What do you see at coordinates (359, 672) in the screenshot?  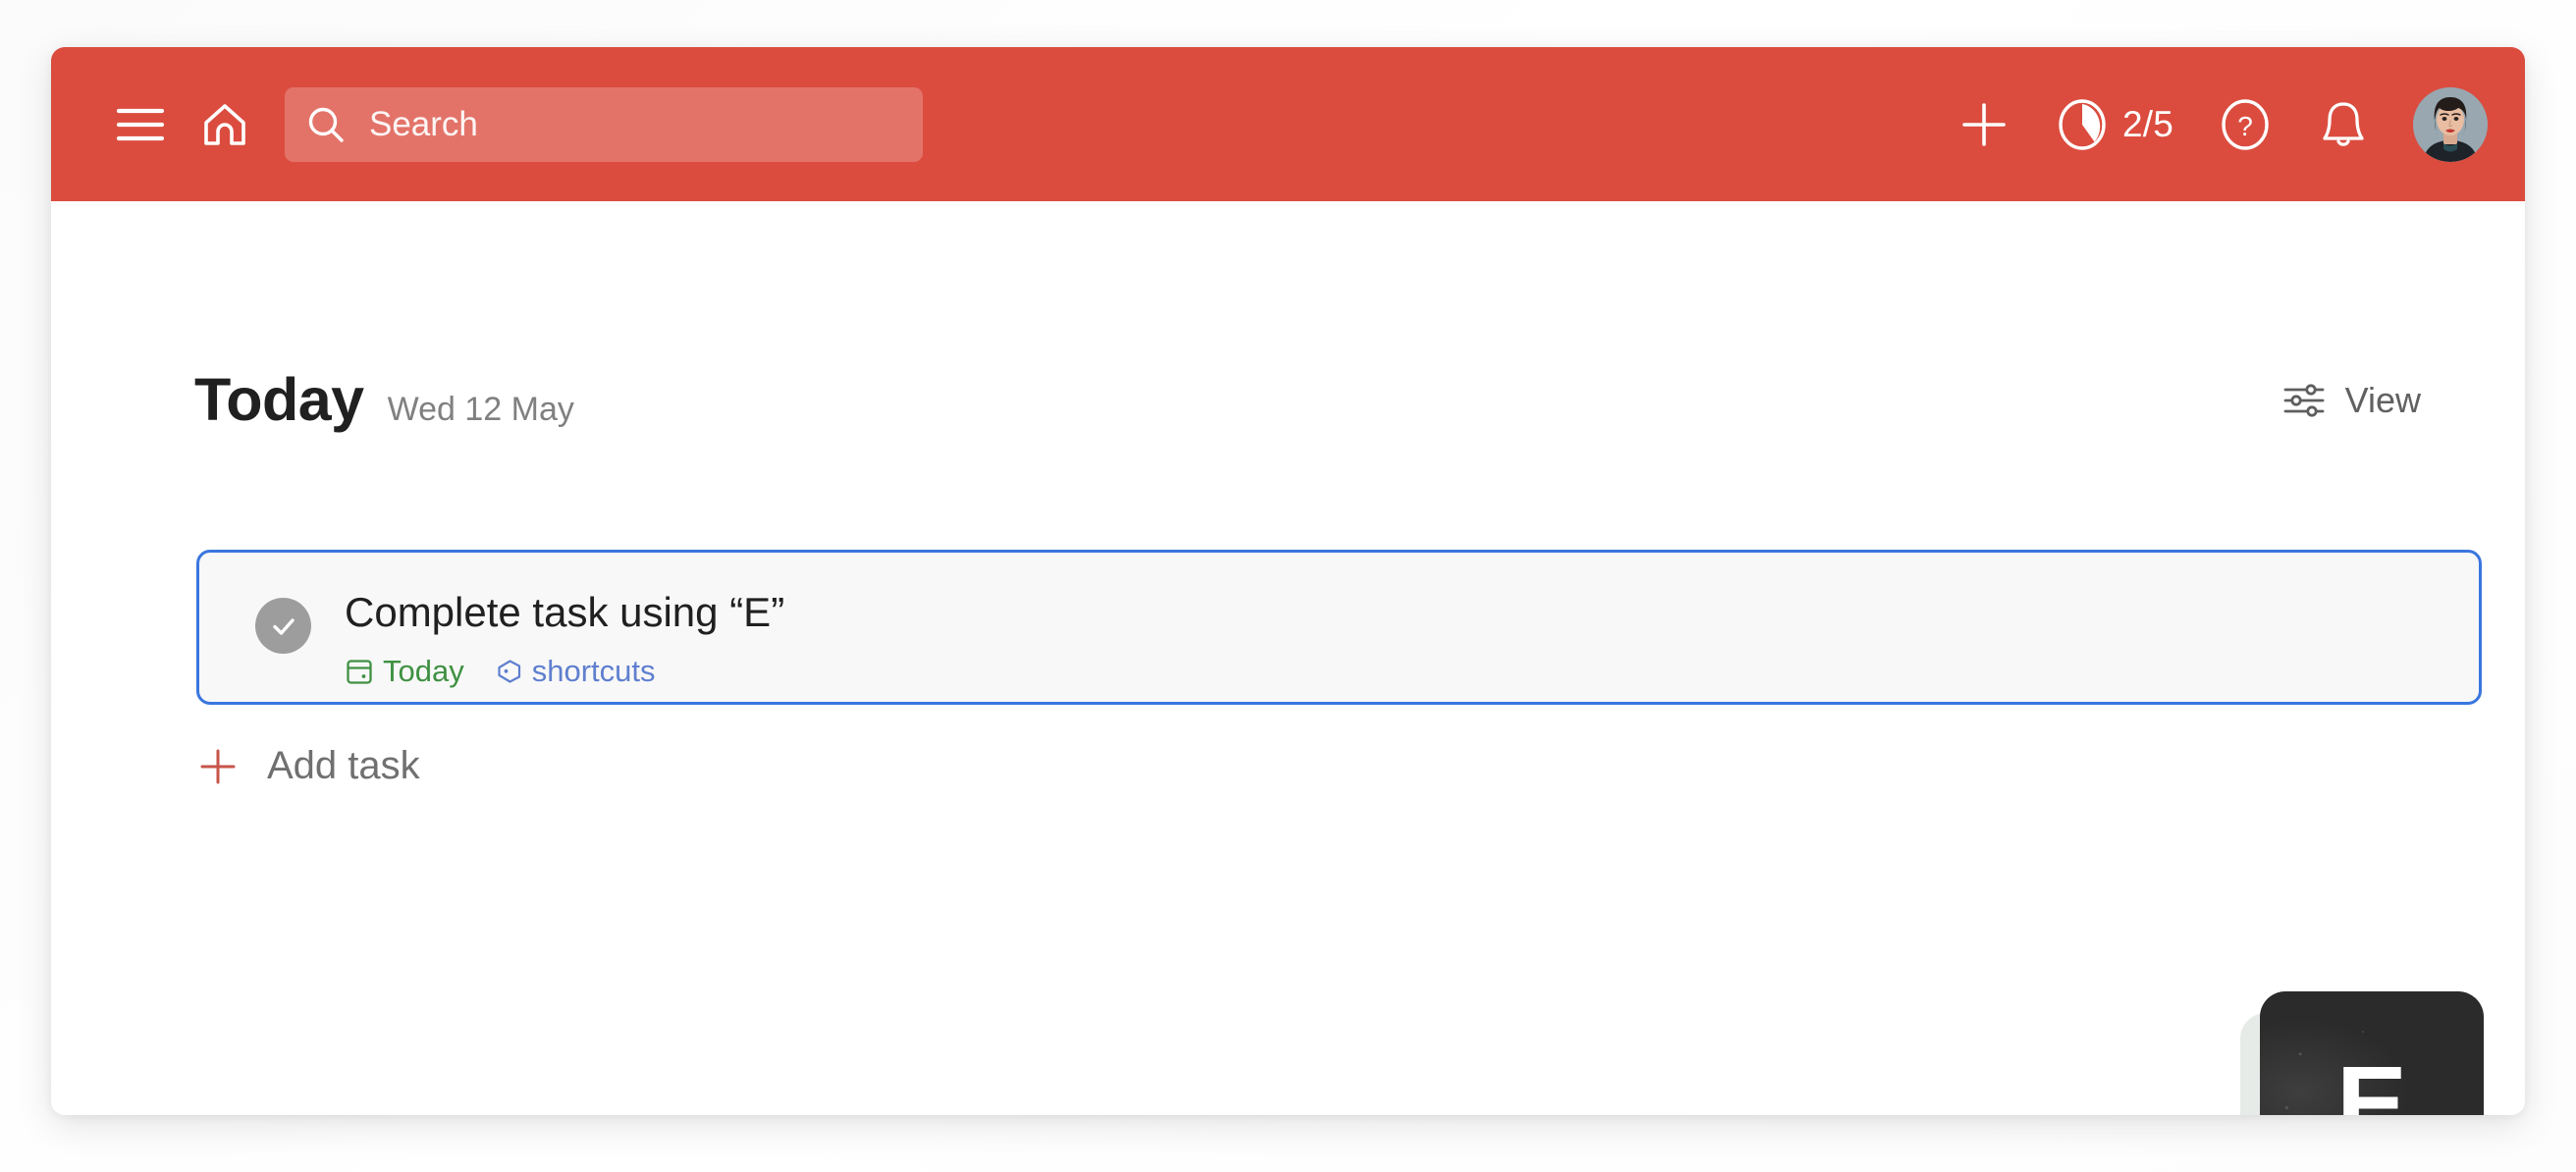 I see `calendar-today-icon` at bounding box center [359, 672].